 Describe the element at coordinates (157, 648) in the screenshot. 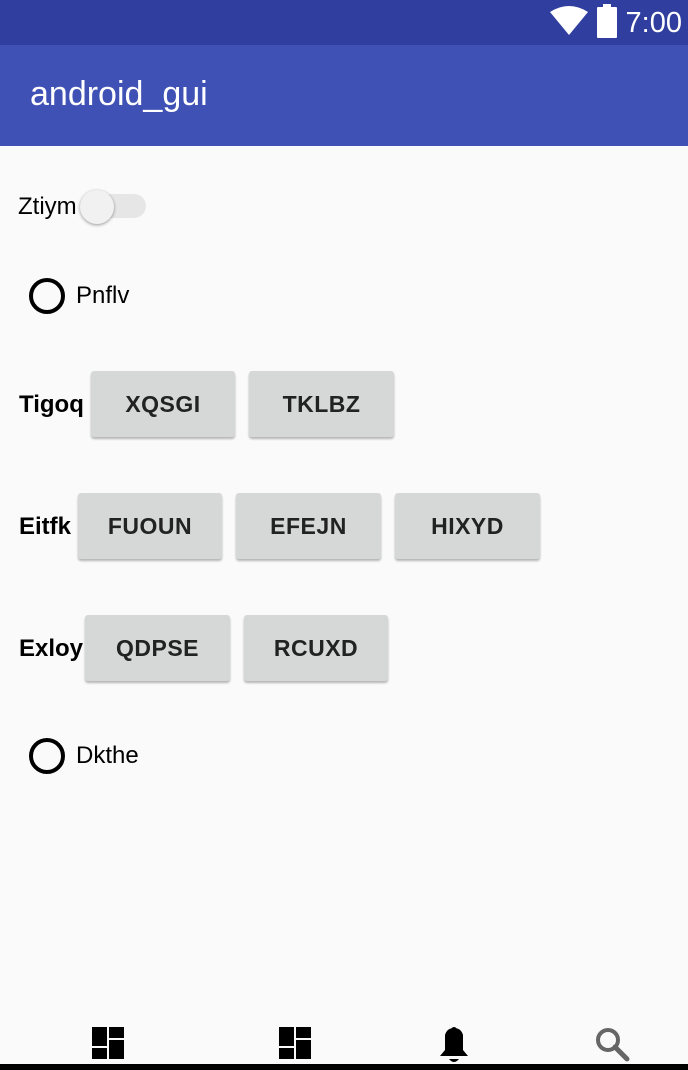

I see `qdpse-button: QDPSE` at that location.